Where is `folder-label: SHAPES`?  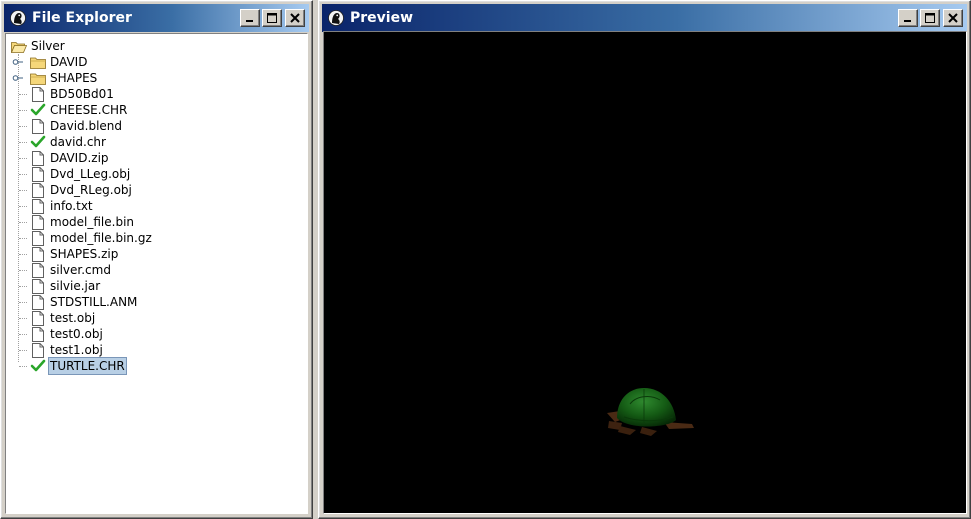
folder-label: SHAPES is located at coordinates (74, 78).